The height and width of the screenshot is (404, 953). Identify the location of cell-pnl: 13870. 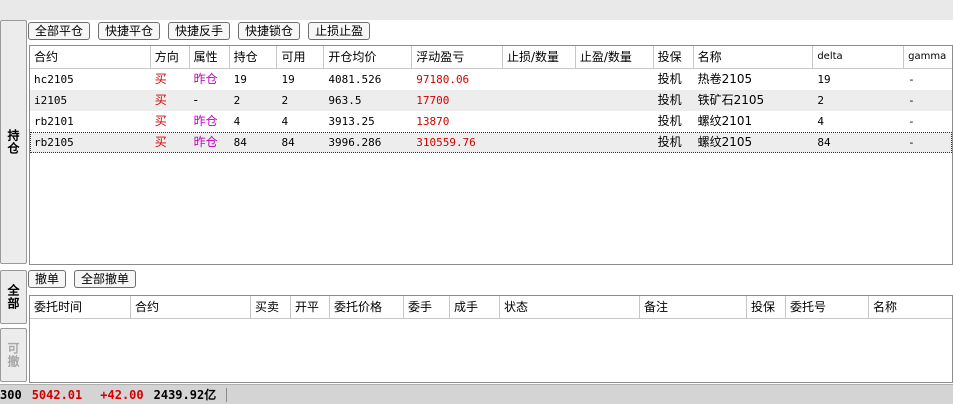
(433, 121).